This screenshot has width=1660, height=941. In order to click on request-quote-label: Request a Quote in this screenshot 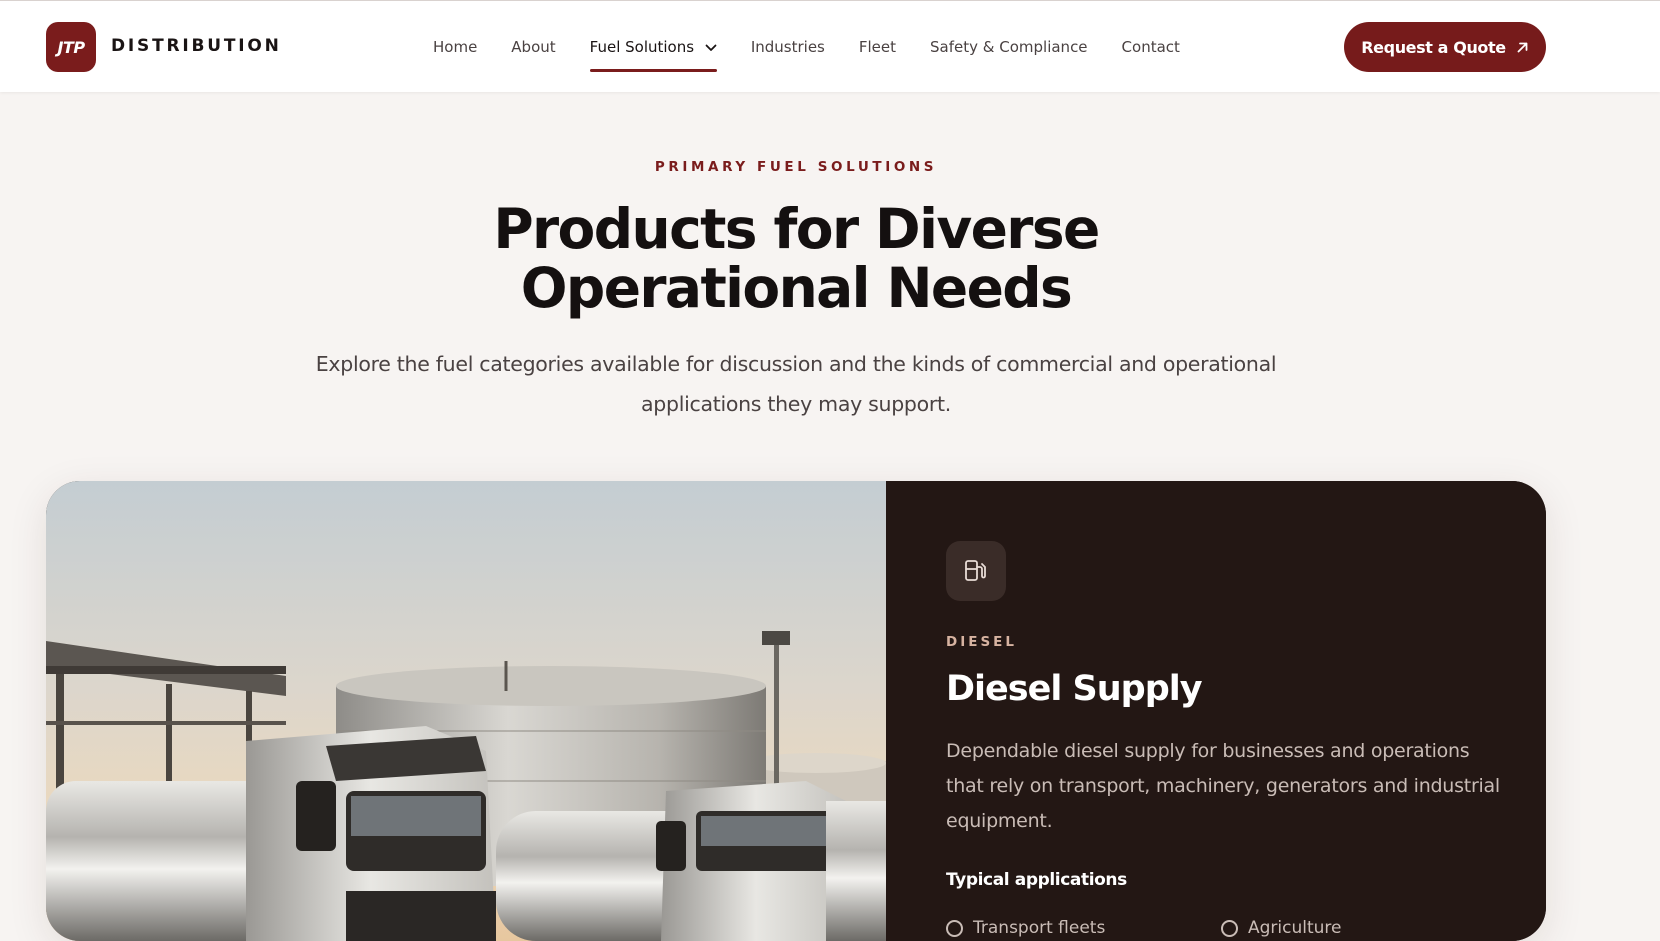, I will do `click(1433, 47)`.